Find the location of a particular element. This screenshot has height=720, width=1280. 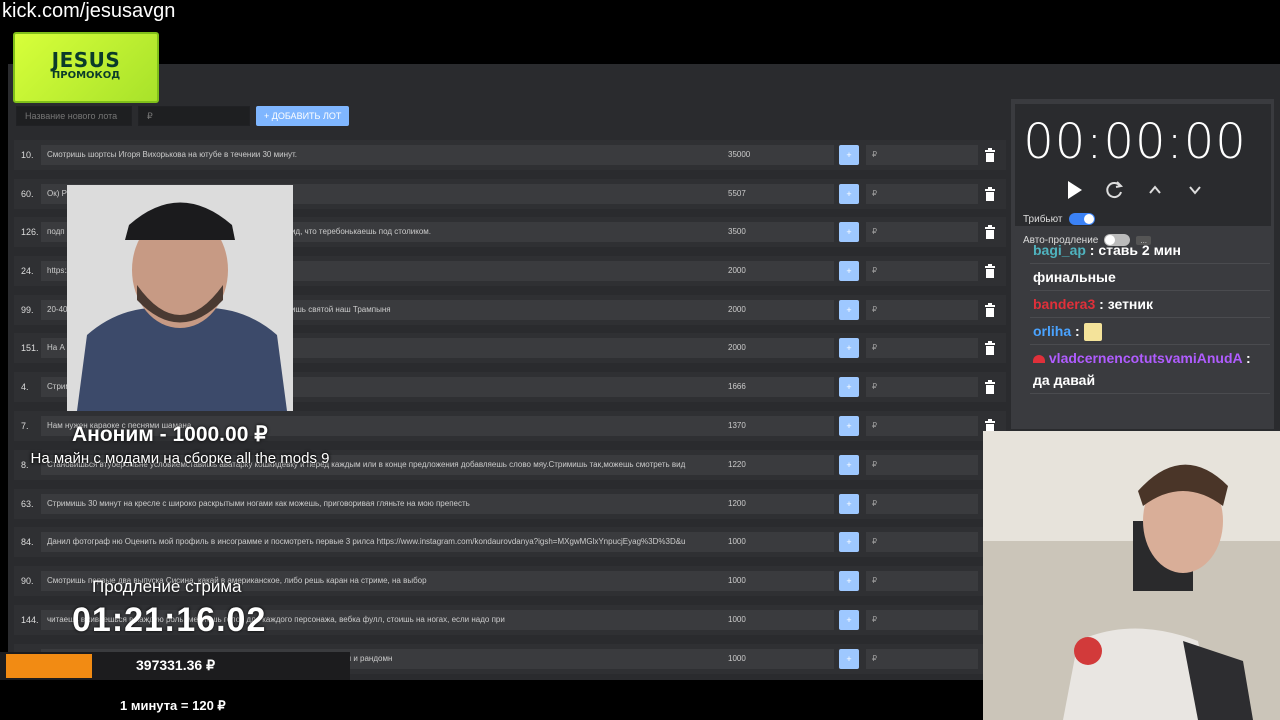

goal-sum: 397331.36 ₽ is located at coordinates (175, 665).